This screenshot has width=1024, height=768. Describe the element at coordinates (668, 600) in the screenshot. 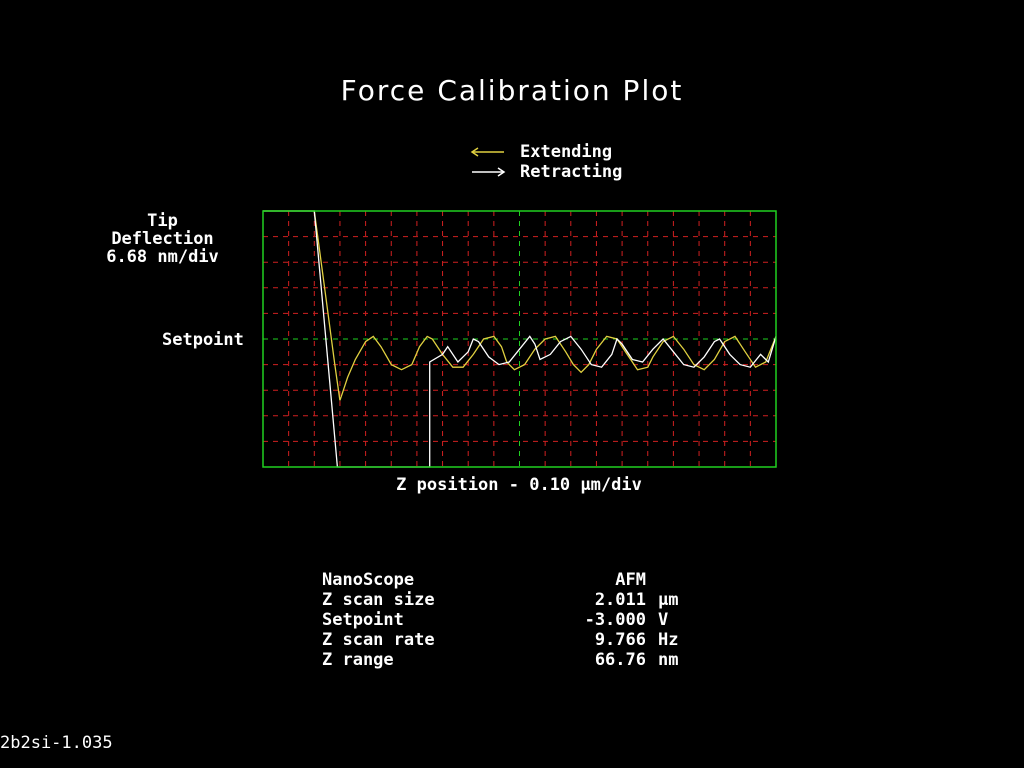

I see `parameter-unit: µm` at that location.